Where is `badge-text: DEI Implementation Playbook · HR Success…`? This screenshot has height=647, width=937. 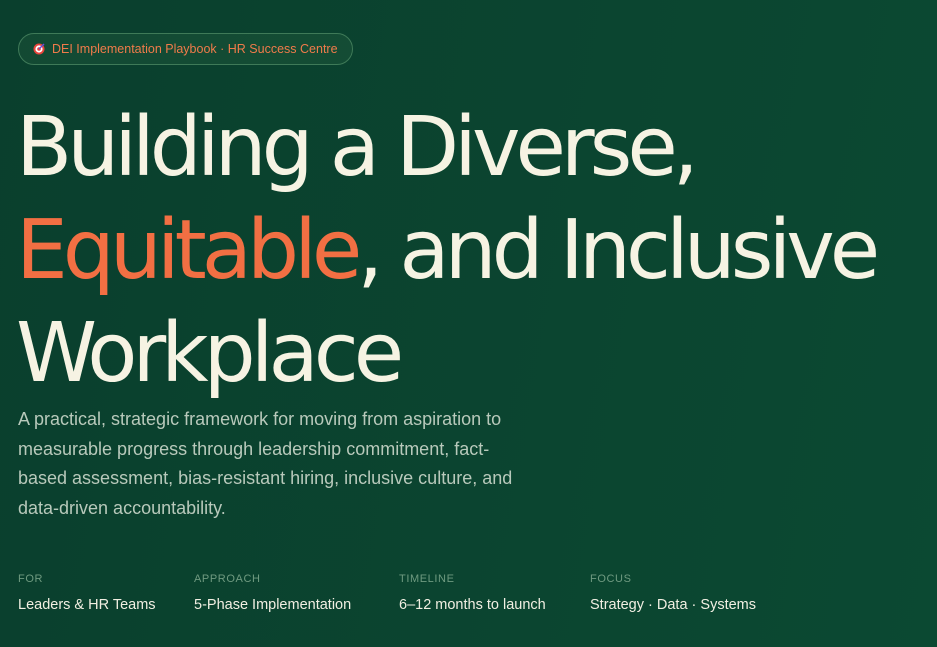 badge-text: DEI Implementation Playbook · HR Success… is located at coordinates (195, 49).